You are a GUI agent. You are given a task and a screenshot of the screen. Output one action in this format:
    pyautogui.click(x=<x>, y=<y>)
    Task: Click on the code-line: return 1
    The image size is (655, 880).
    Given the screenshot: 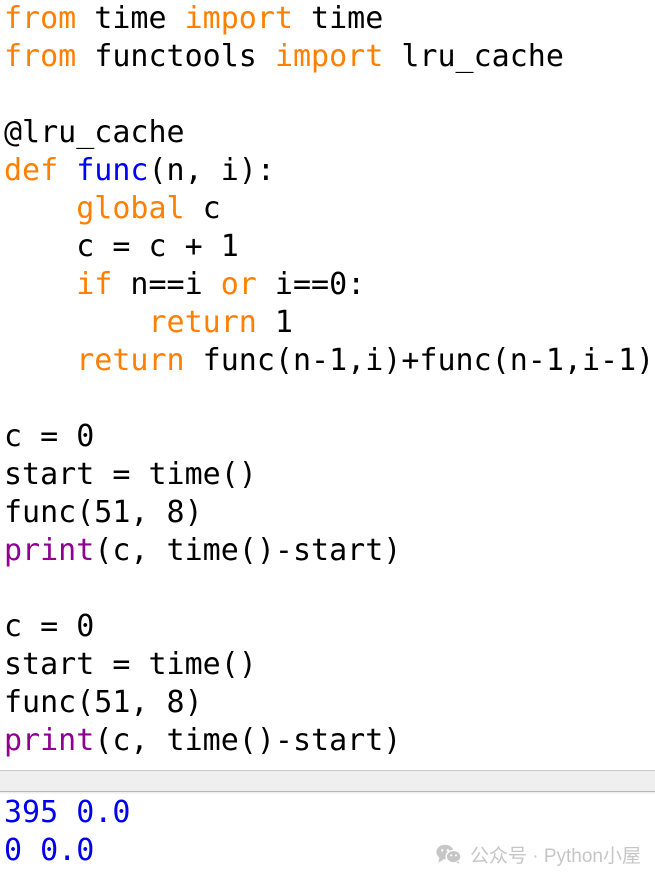 What is the action you would take?
    pyautogui.click(x=327, y=323)
    